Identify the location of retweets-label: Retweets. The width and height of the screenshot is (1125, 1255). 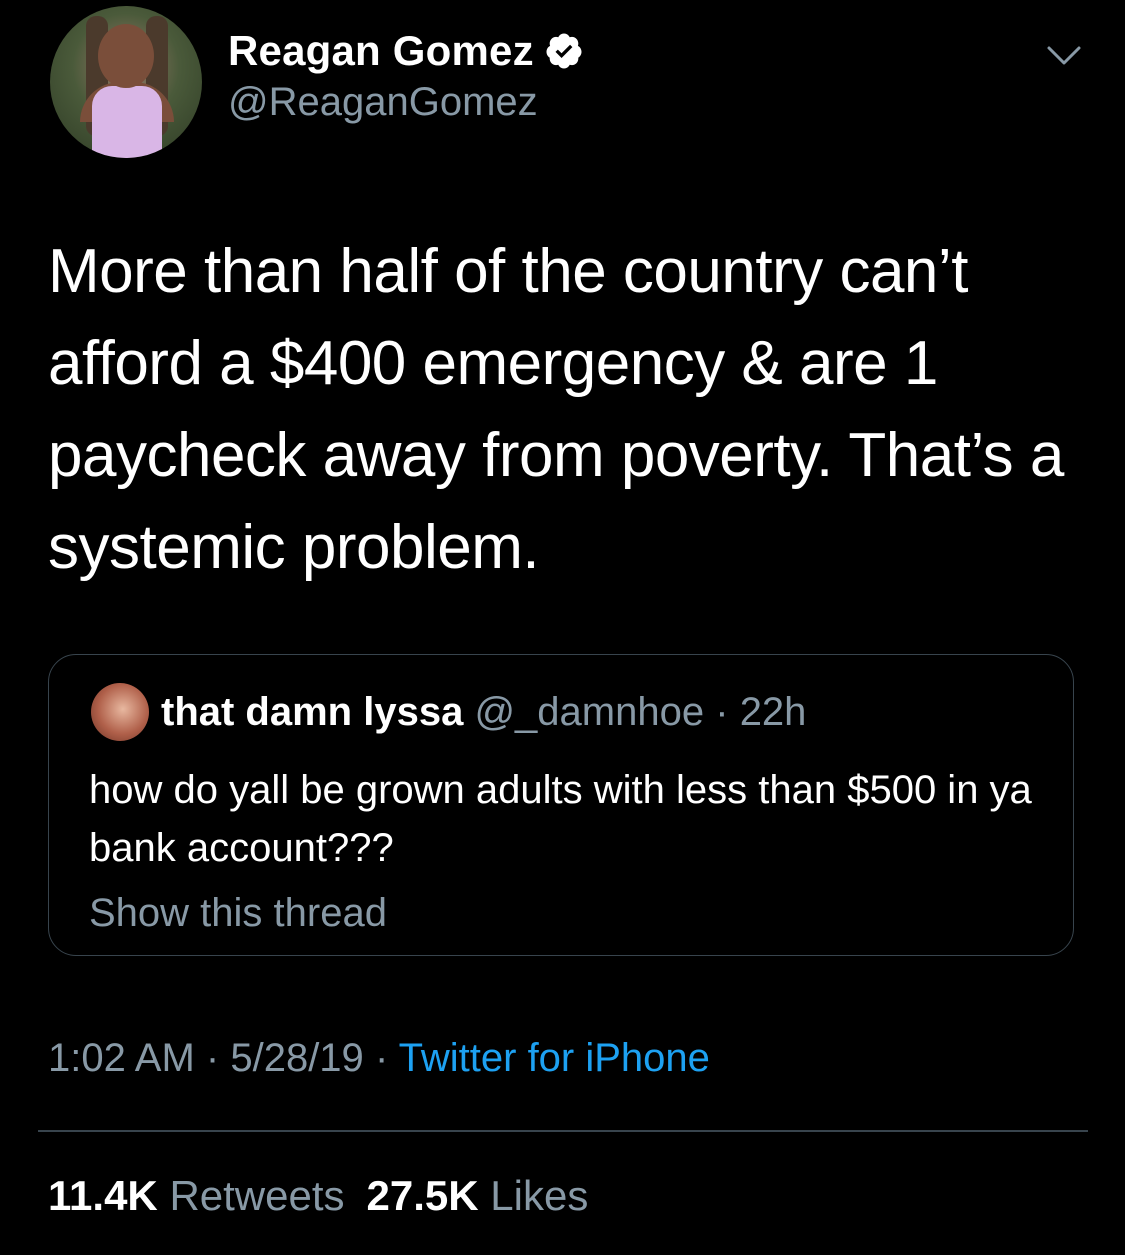
(257, 1195).